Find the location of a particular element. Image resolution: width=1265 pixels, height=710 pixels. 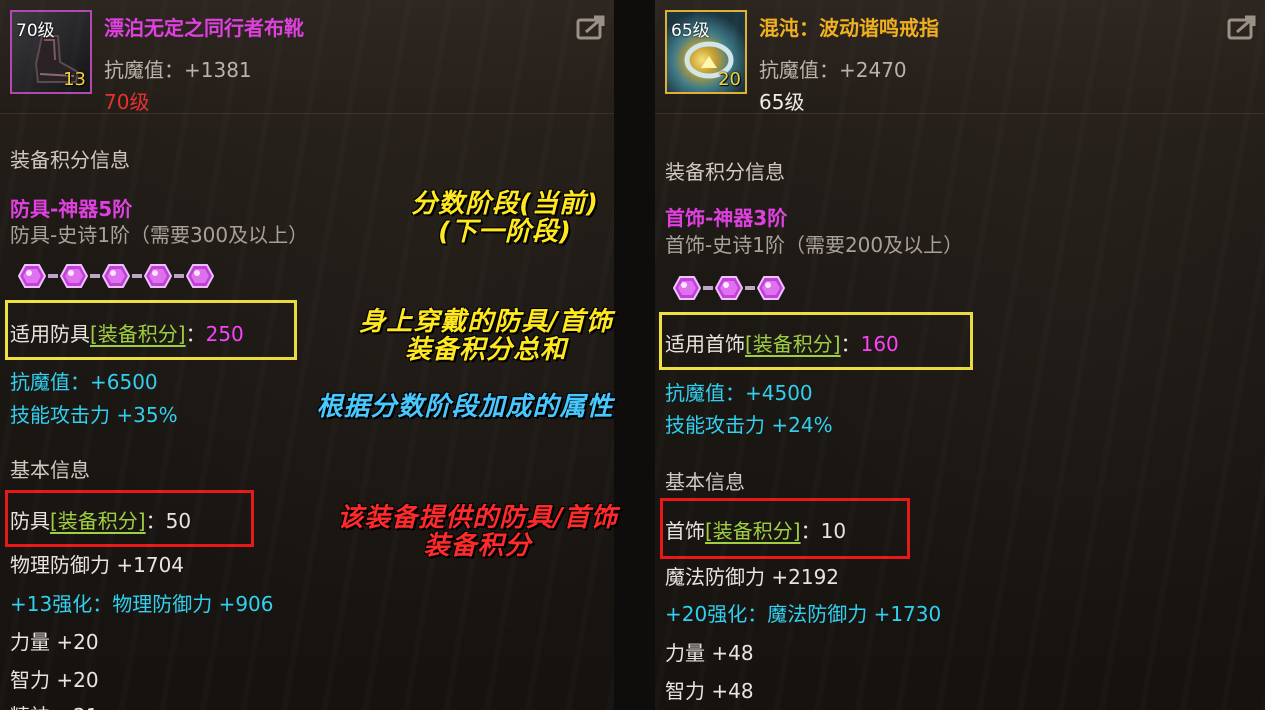

annotation-tier-line1: 分数阶段(当前) is located at coordinates (505, 204).